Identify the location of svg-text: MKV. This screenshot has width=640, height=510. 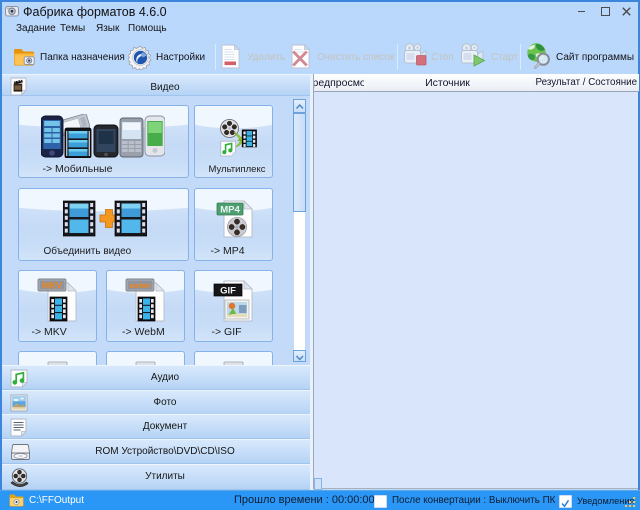
(52, 285).